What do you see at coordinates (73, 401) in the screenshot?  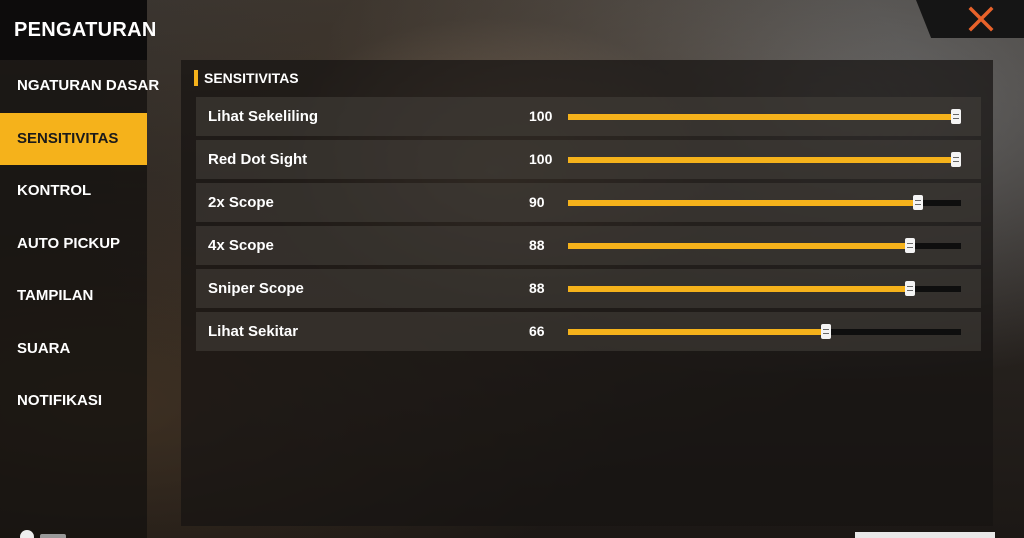 I see `sidebar-item-notifications: NOTIFIKASI` at bounding box center [73, 401].